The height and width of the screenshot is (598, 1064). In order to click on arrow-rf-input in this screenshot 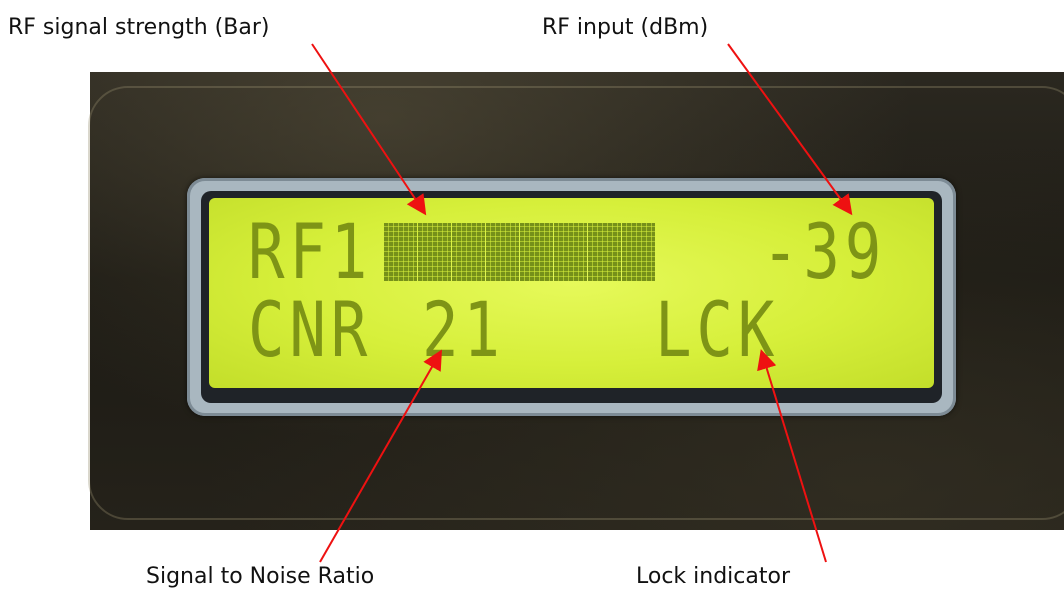, I will do `click(790, 129)`.